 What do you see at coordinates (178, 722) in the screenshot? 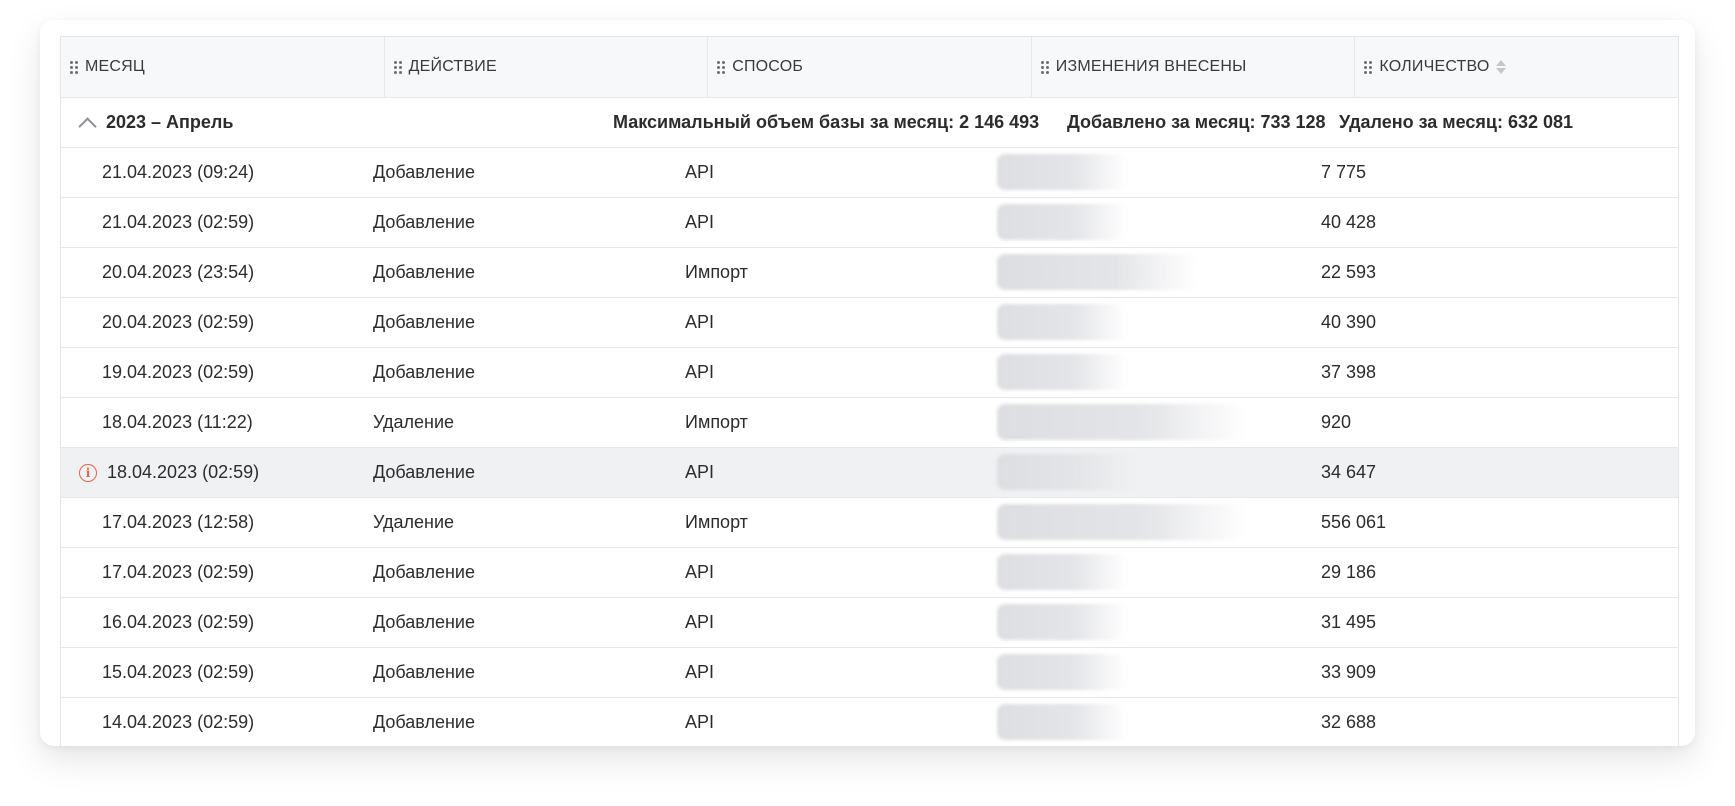
I see `cell-date: 14.04.2023 (02:59)` at bounding box center [178, 722].